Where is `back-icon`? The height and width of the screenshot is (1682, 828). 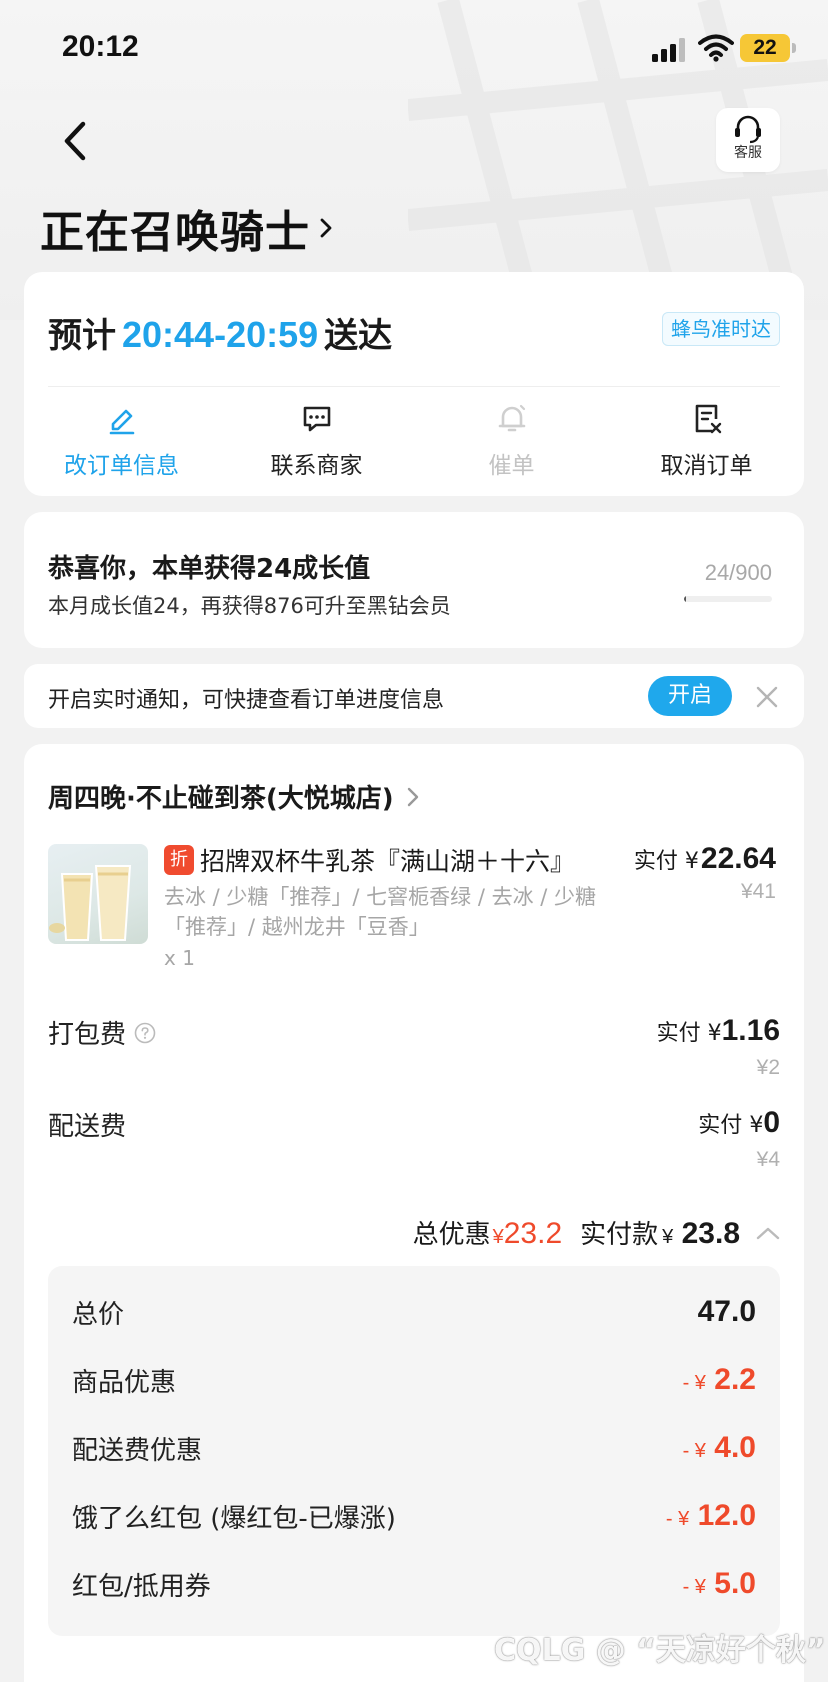
back-icon is located at coordinates (75, 141).